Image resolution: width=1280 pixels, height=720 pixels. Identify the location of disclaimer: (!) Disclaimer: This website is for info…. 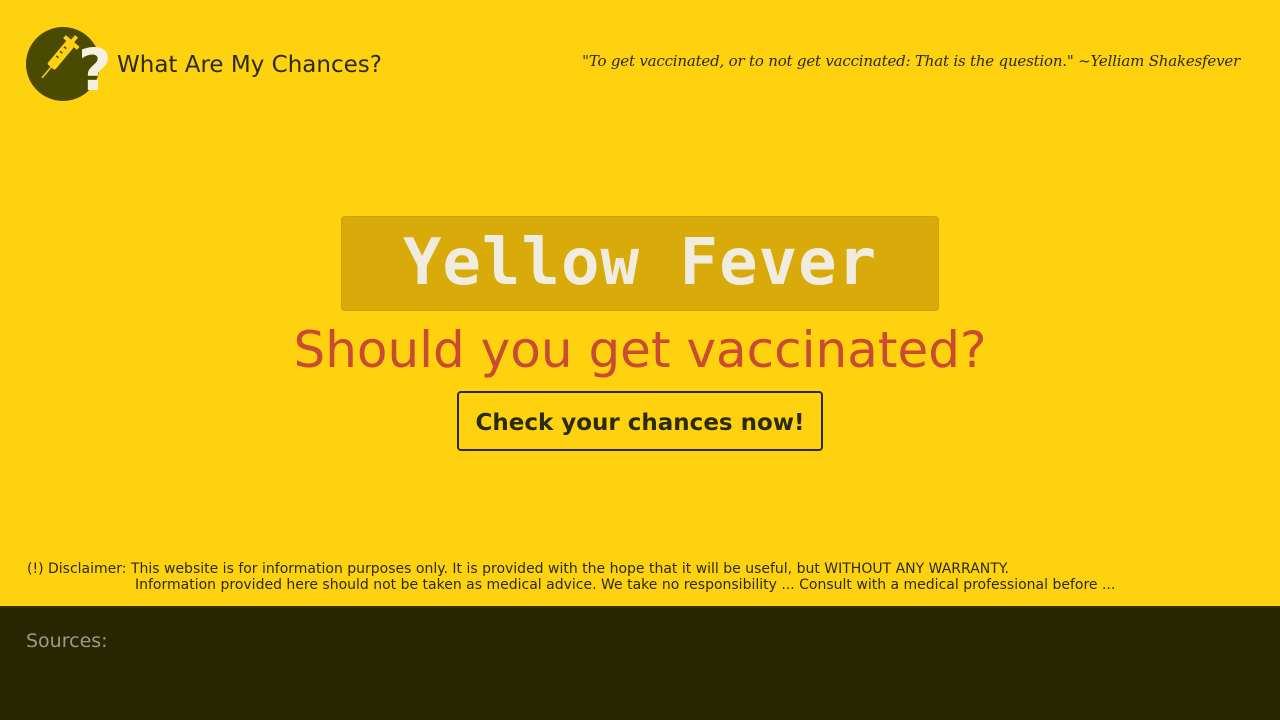
(627, 577).